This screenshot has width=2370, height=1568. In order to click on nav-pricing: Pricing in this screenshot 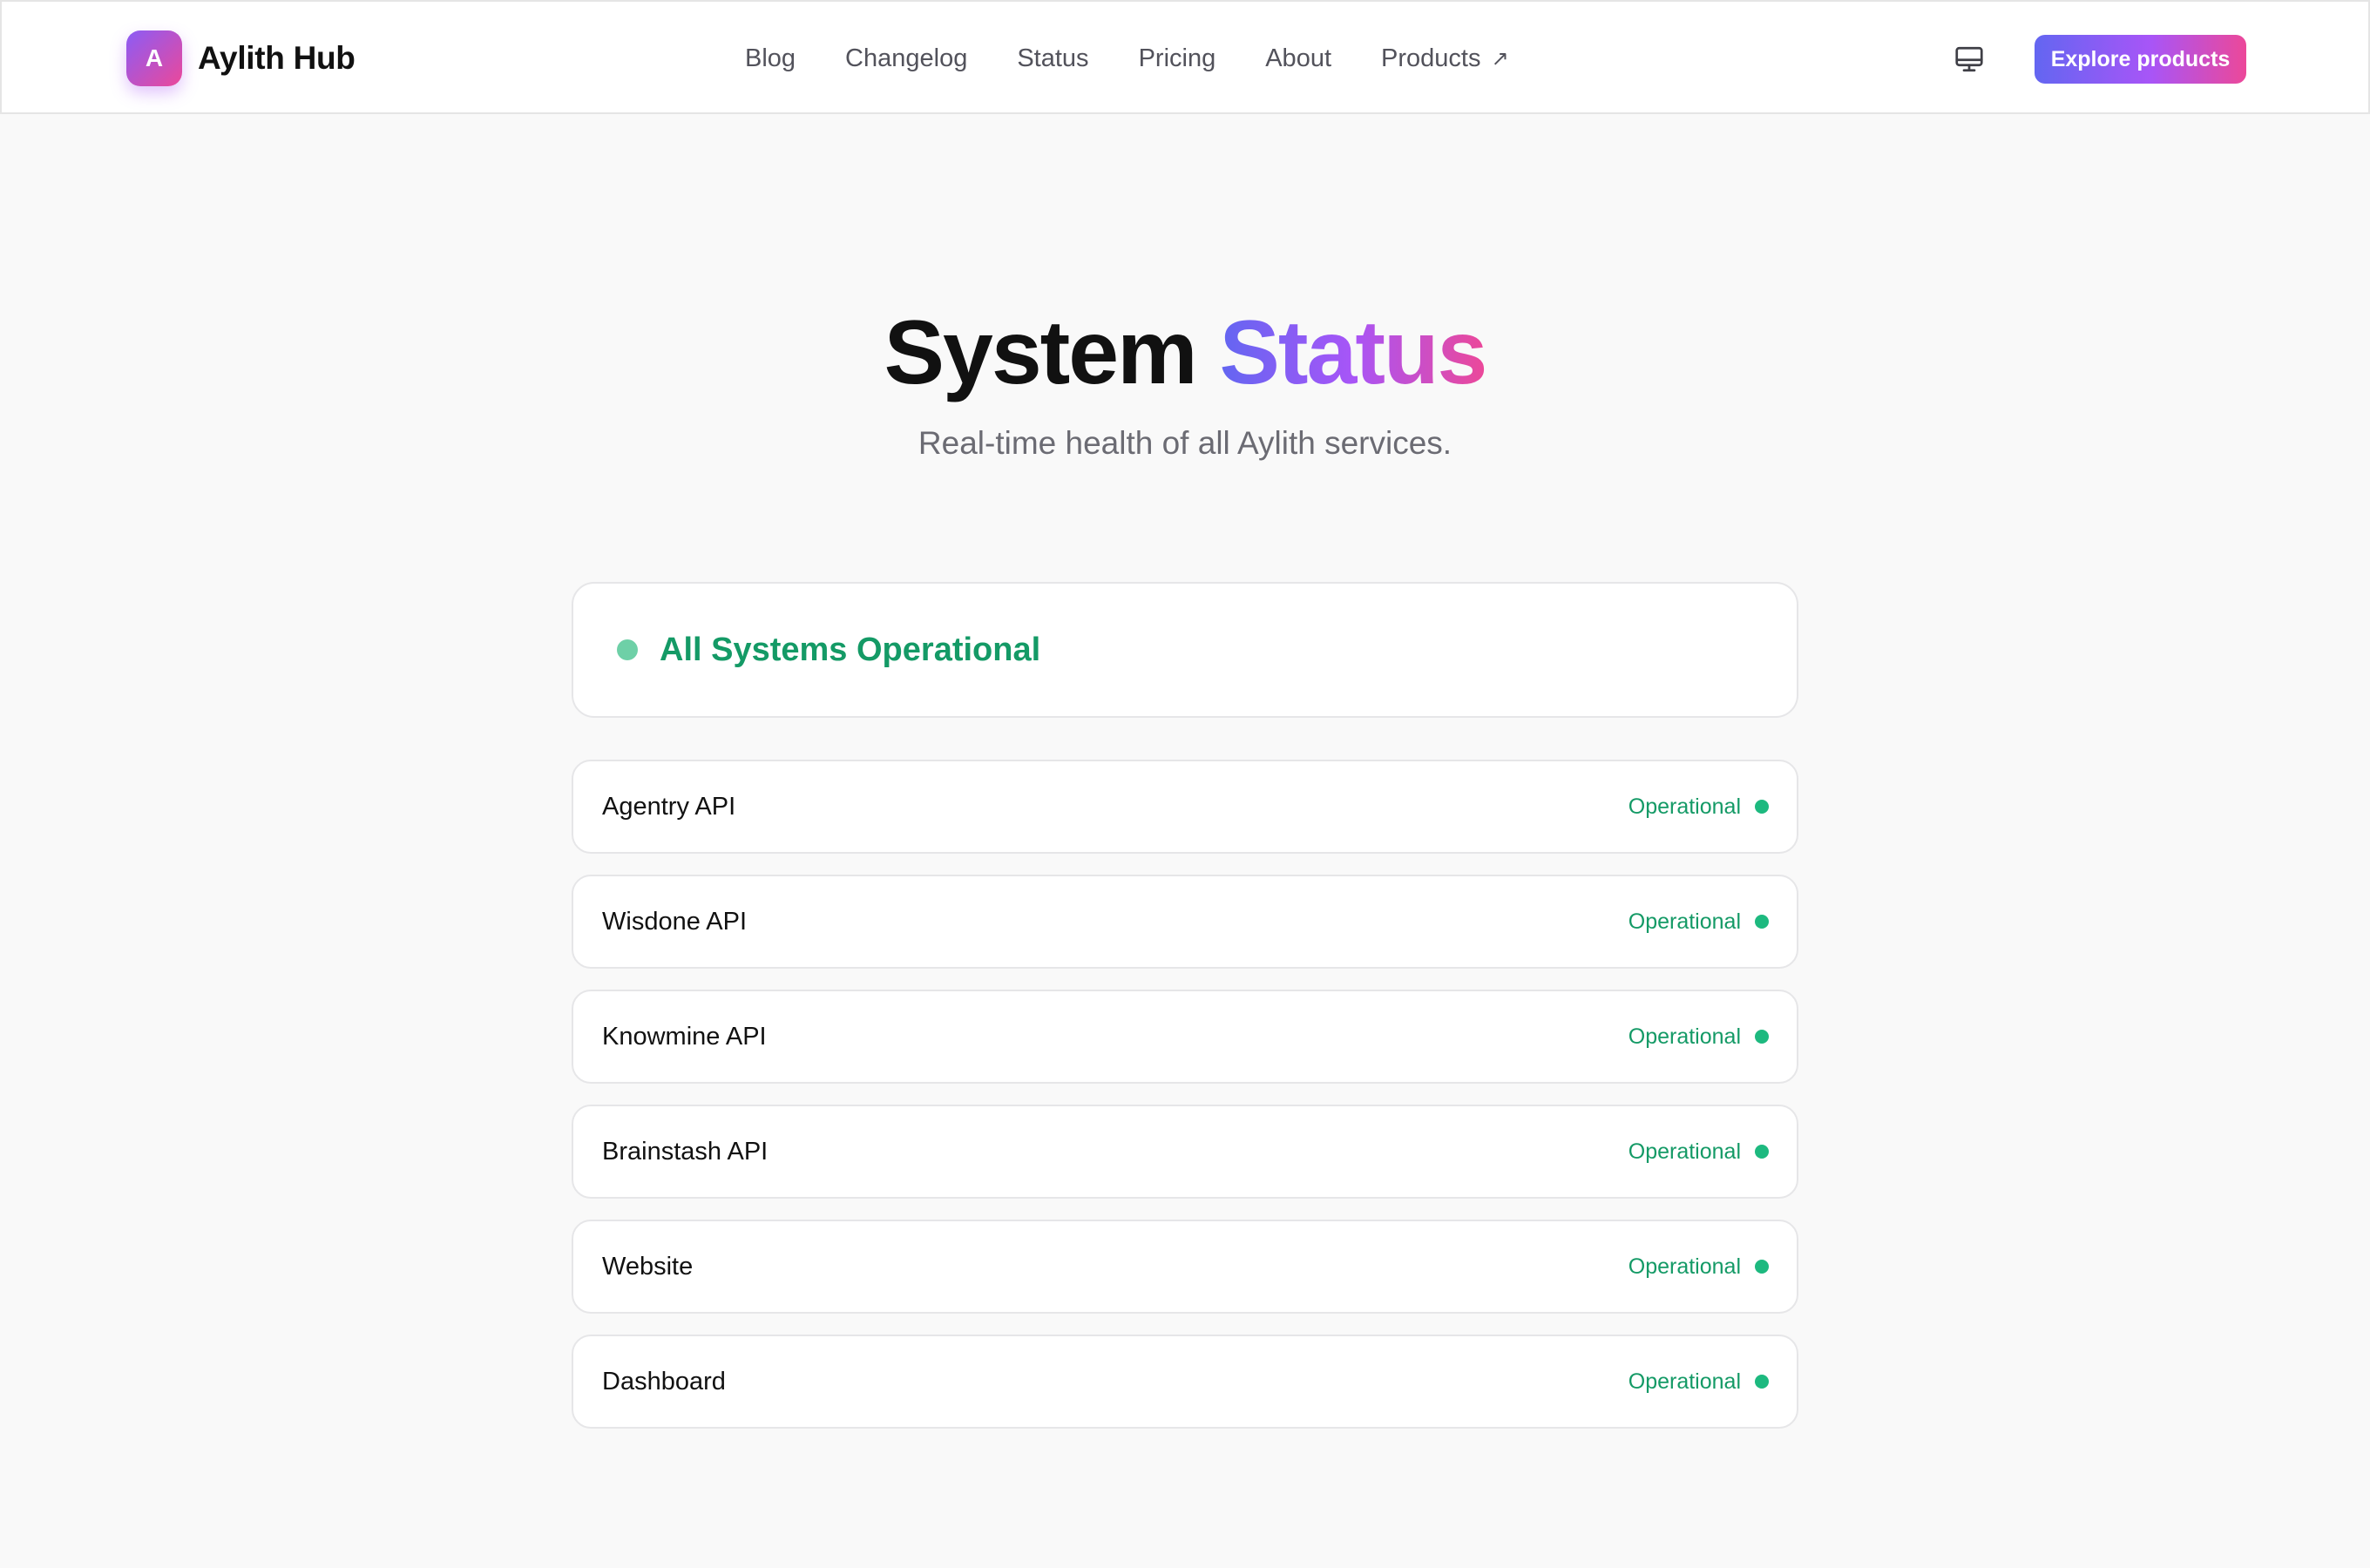, I will do `click(1177, 58)`.